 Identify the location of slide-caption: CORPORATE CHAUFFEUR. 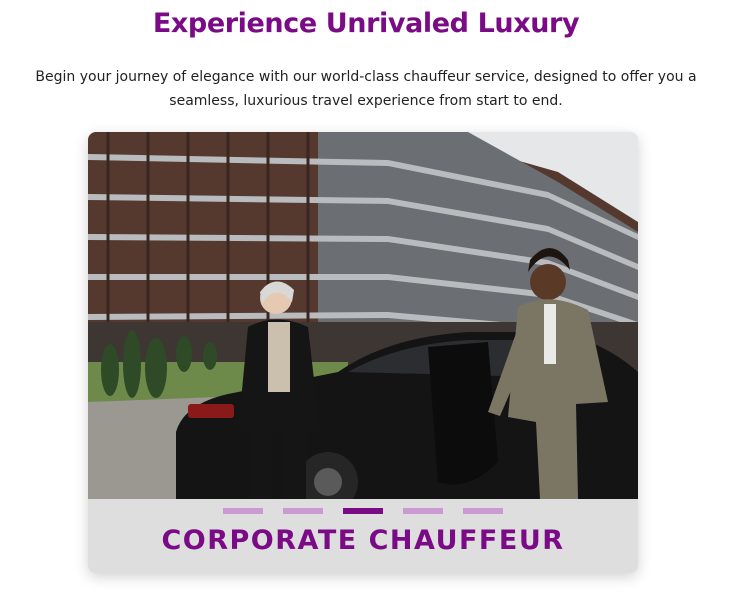
(363, 540).